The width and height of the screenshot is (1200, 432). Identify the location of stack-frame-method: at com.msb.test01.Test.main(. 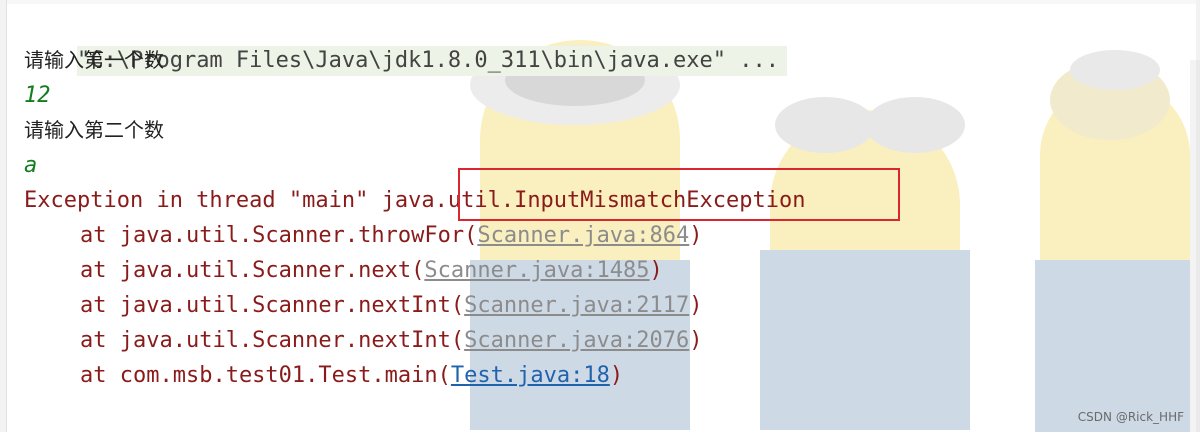
(265, 375).